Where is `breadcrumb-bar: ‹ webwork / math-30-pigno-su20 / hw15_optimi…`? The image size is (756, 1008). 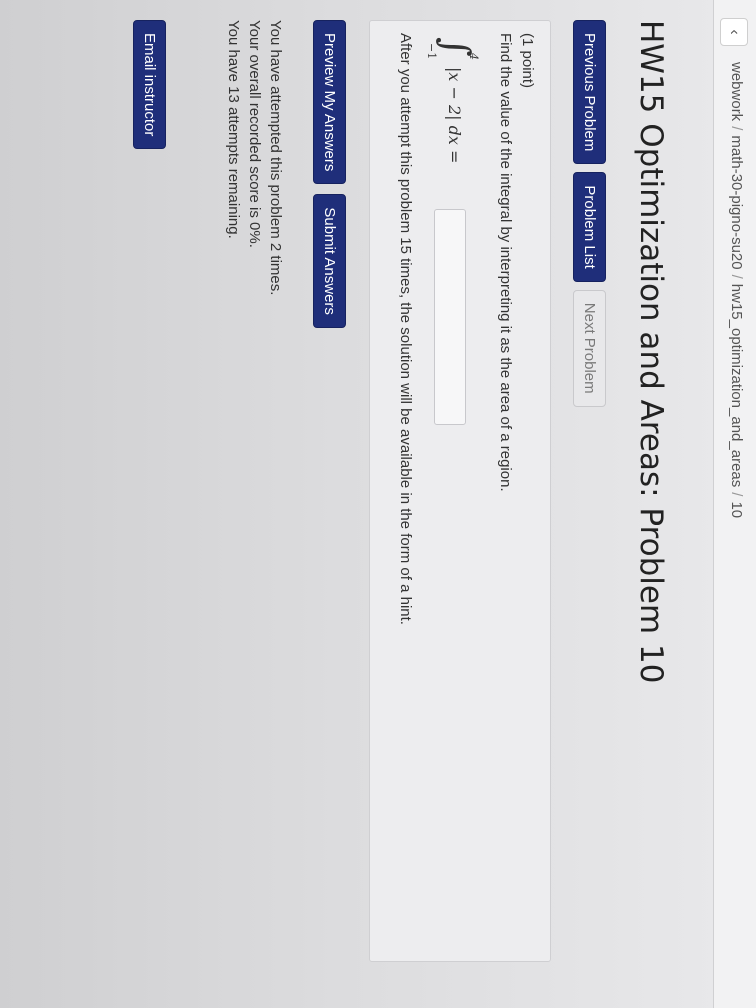
breadcrumb-bar: ‹ webwork / math-30-pigno-su20 / hw15_optimi… is located at coordinates (734, 504).